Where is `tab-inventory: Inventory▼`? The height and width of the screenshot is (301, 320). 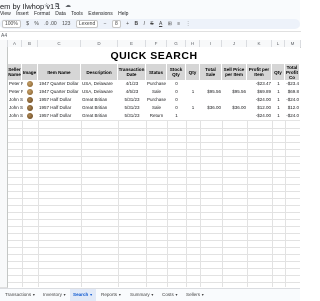
tab-inventory: Inventory▼ is located at coordinates (54, 295).